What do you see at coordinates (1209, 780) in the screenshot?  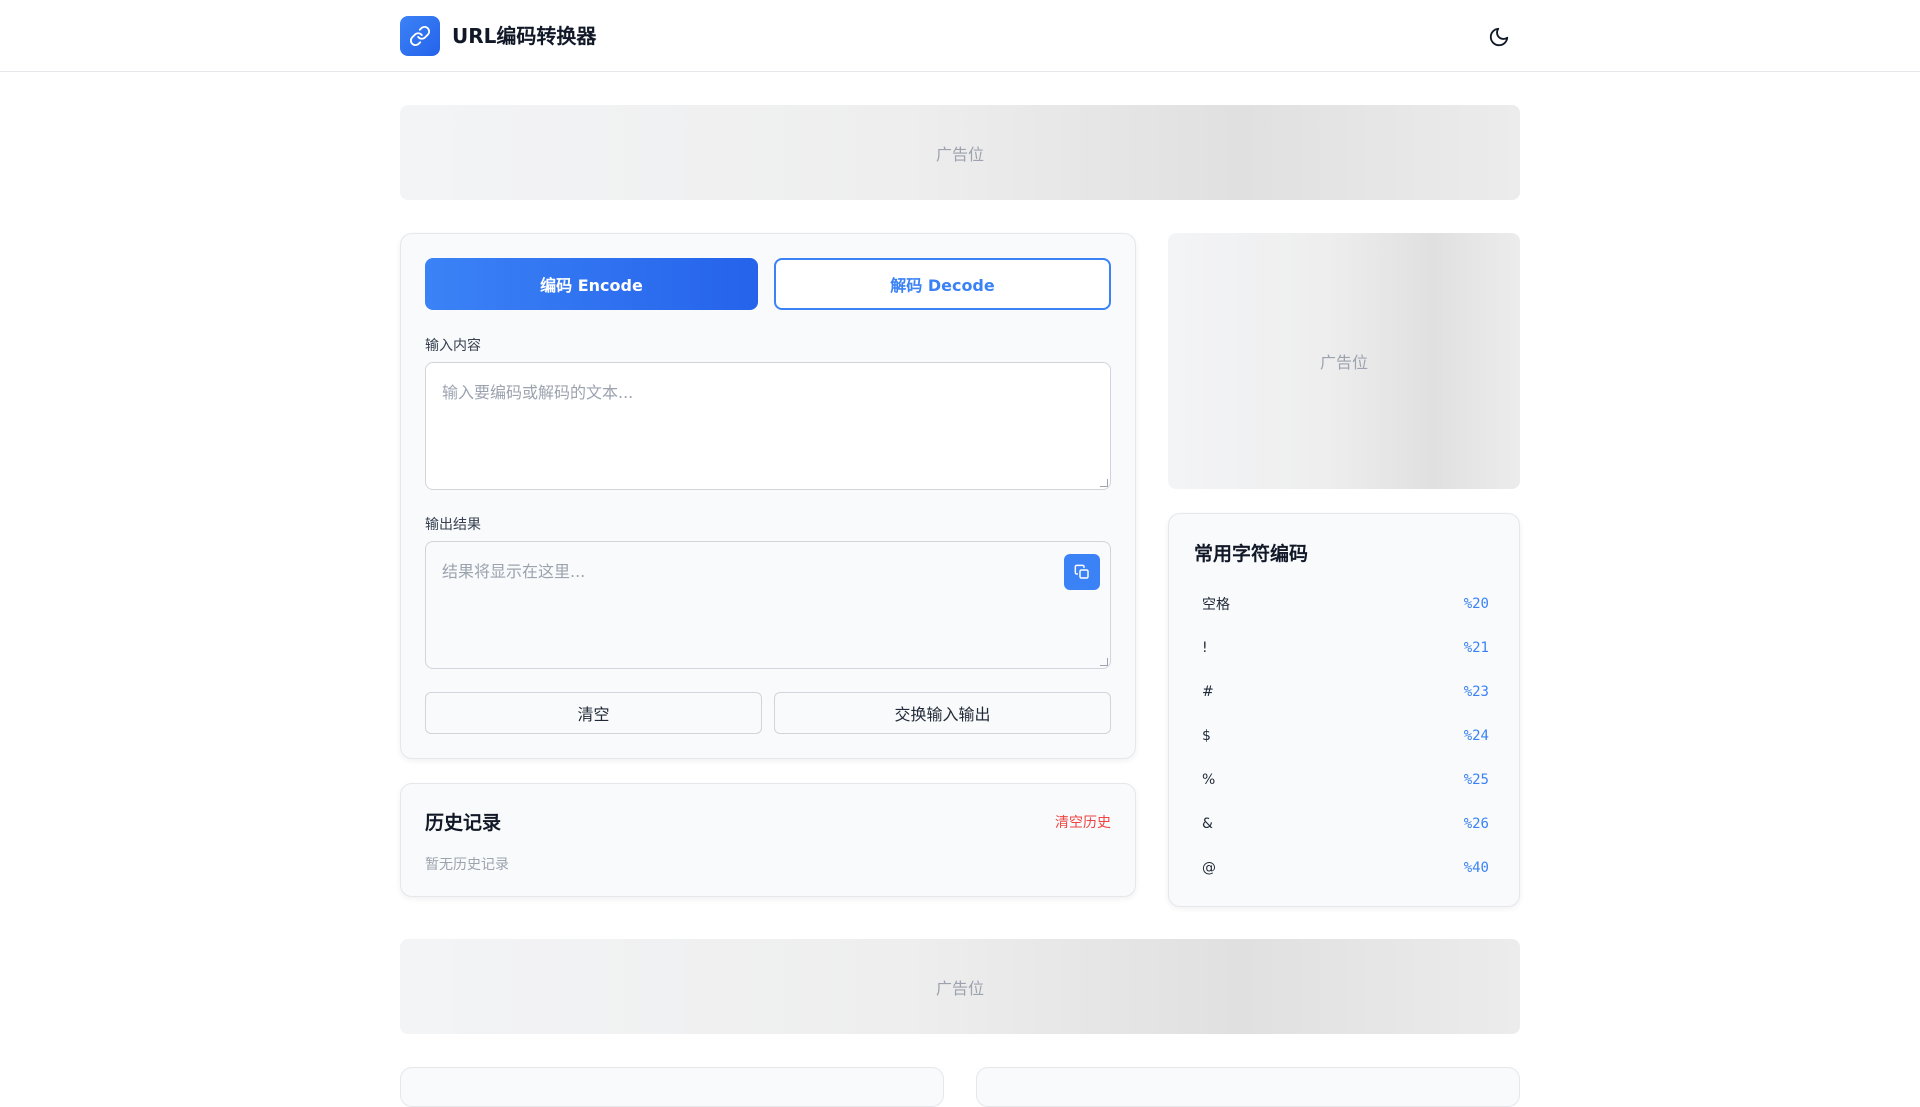 I see `char-symbol: %` at bounding box center [1209, 780].